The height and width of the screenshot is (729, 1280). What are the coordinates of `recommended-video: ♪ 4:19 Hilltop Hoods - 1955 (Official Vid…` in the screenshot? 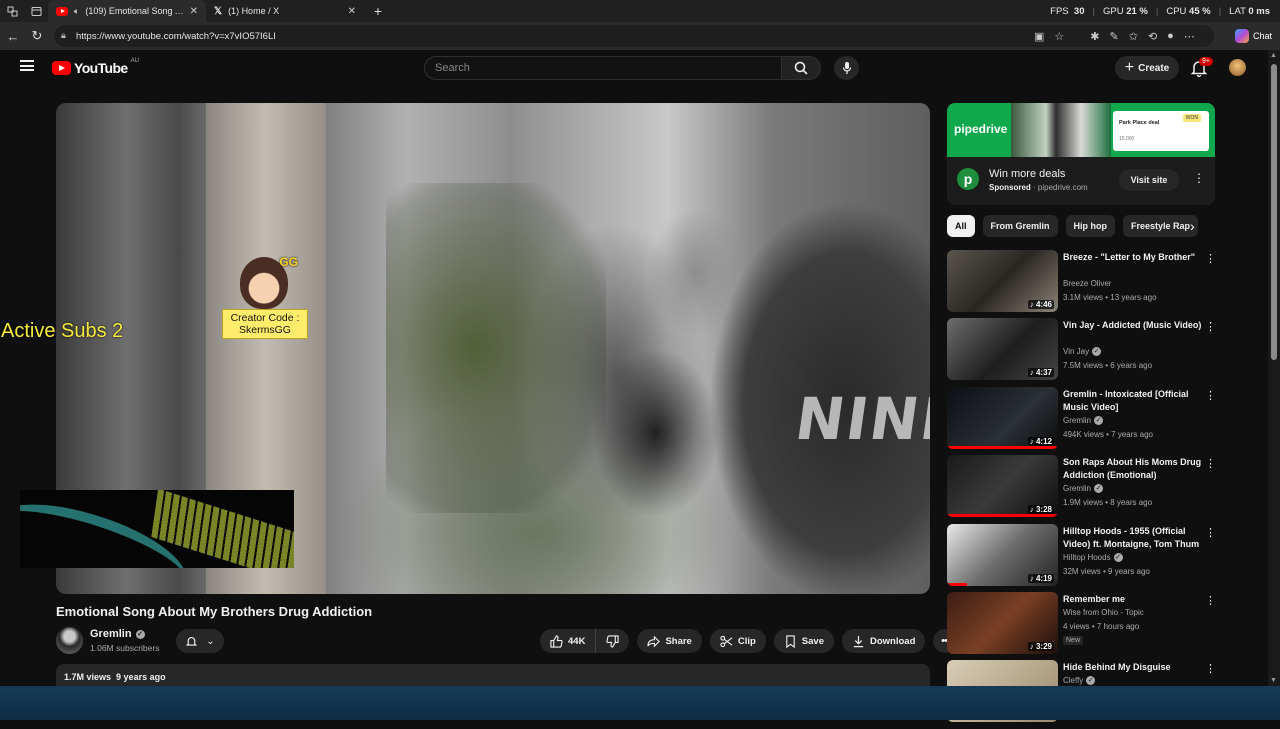 It's located at (1082, 557).